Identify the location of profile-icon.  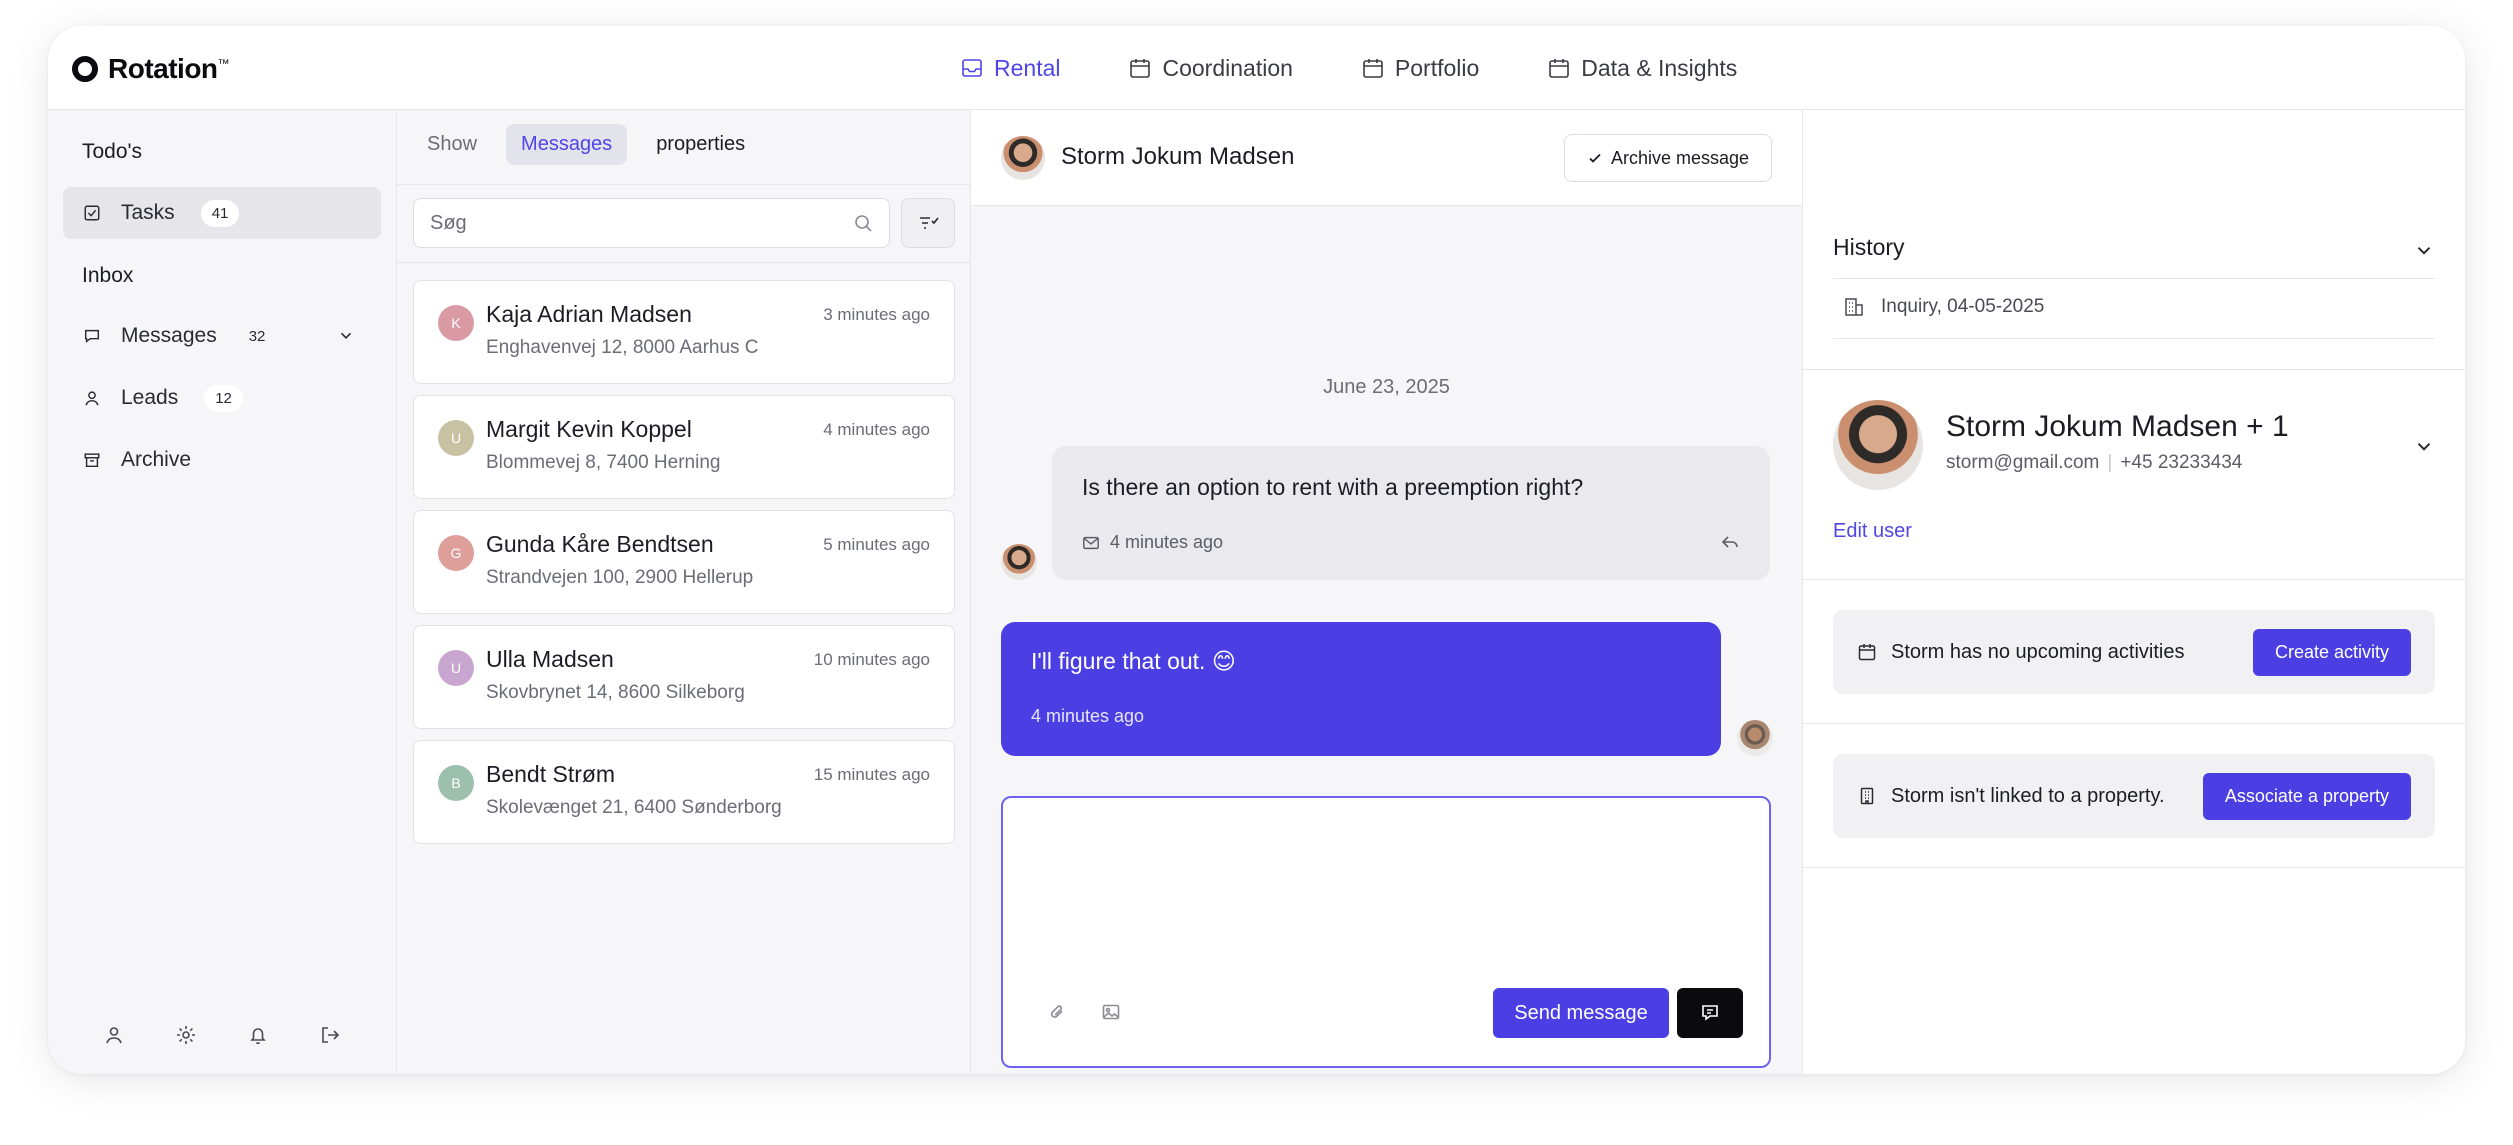
(114, 1035).